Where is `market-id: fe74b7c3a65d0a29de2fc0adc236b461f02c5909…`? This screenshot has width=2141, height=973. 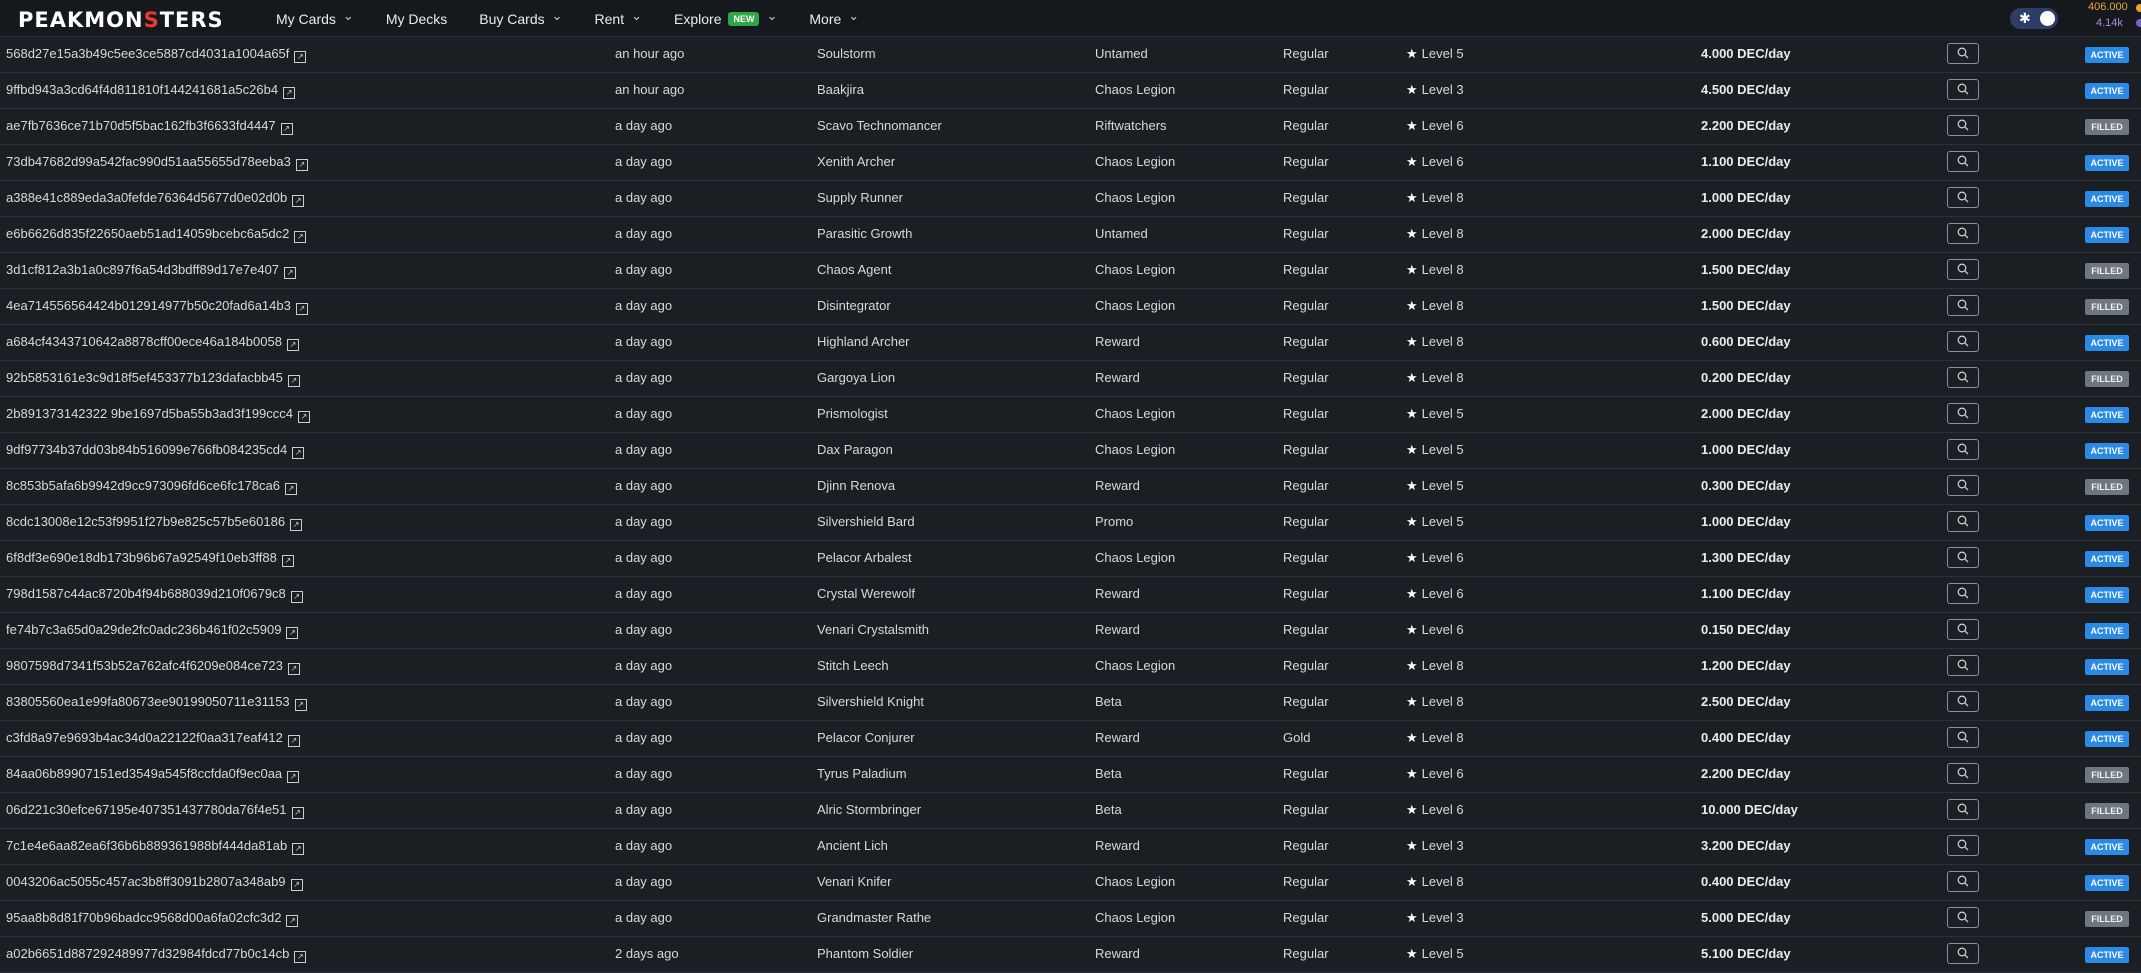
market-id: fe74b7c3a65d0a29de2fc0adc236b461f02c5909… is located at coordinates (152, 630).